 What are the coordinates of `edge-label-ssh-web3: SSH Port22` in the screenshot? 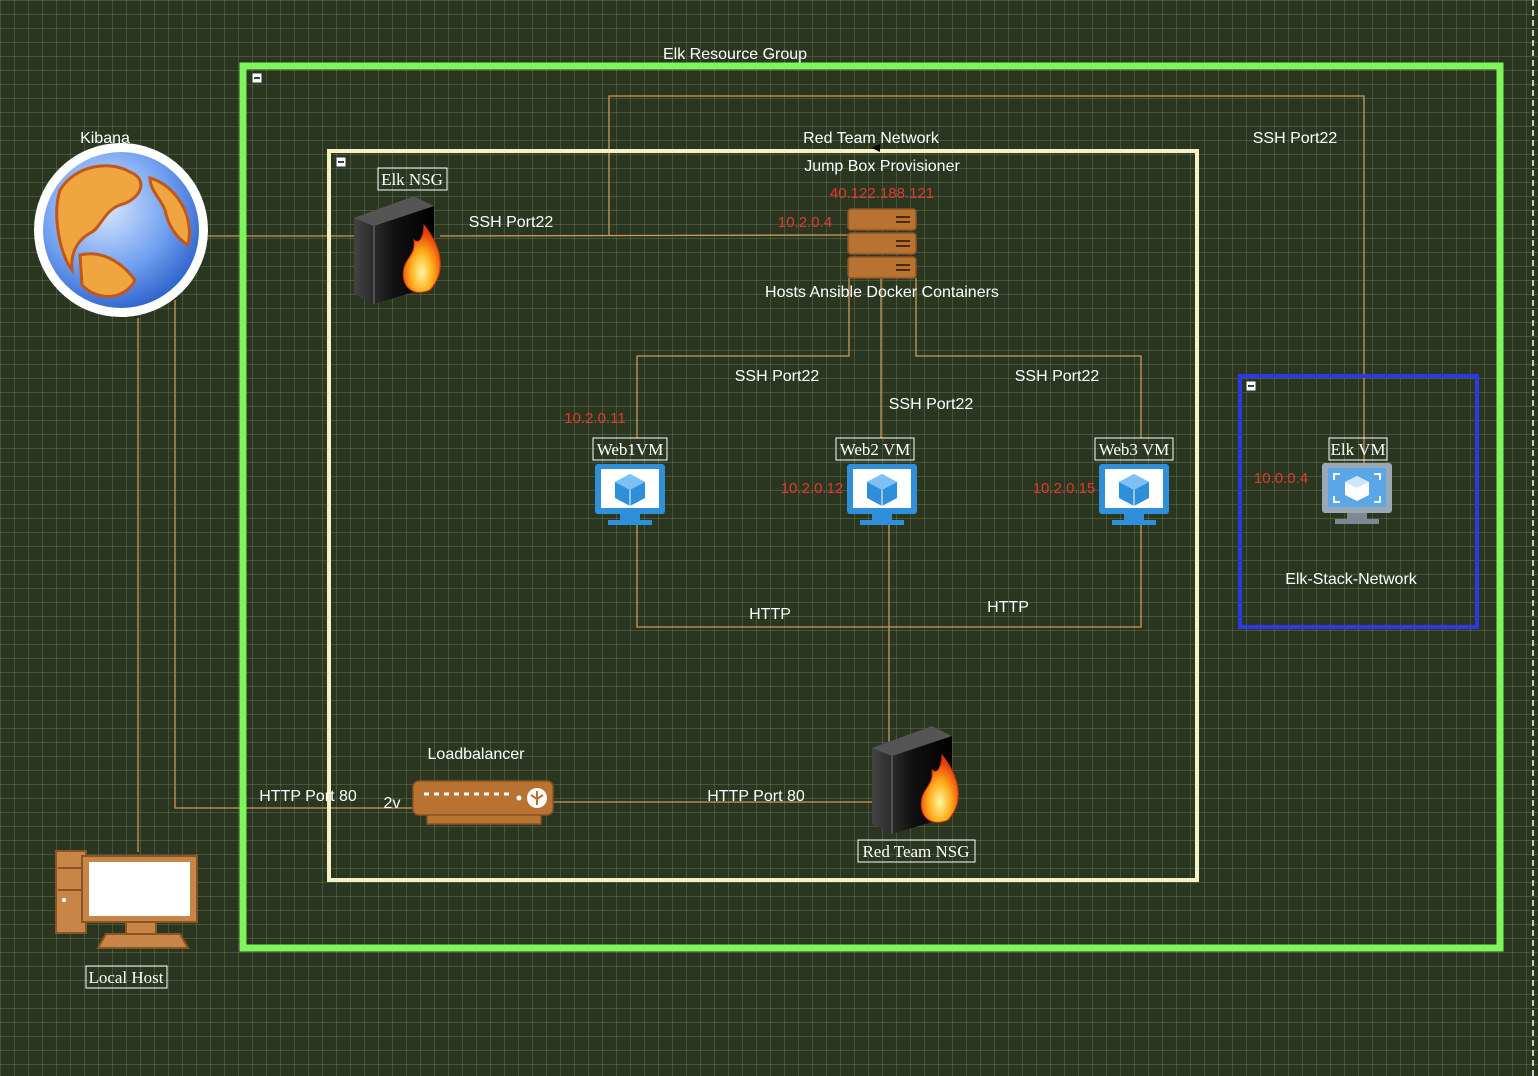 It's located at (1057, 376).